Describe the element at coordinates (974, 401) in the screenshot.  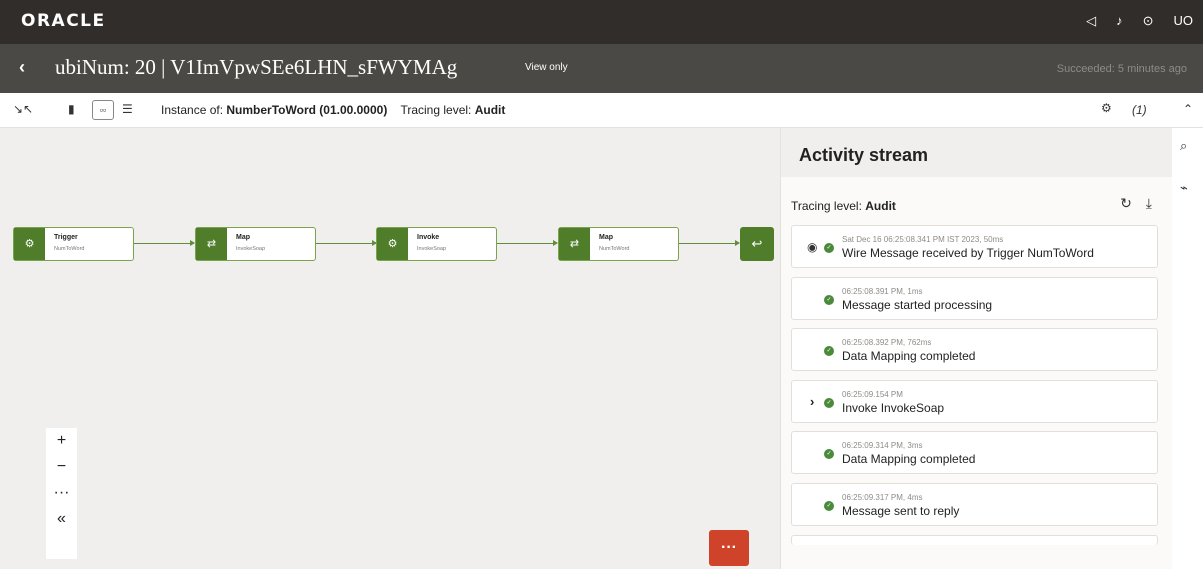
I see `activity-item: › ✓ 06:25:09.154 PM Invoke InvokeSoap` at that location.